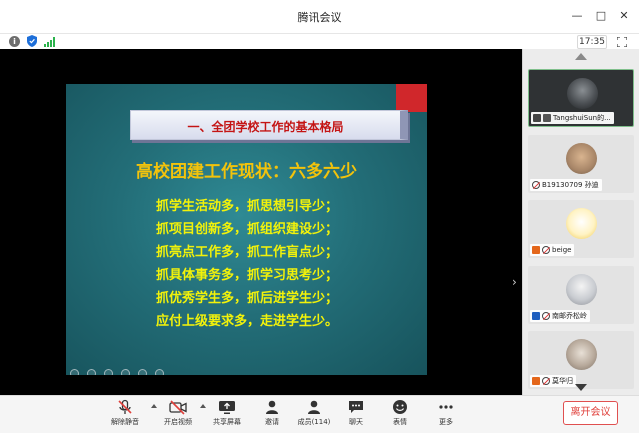  I want to click on participant-name: 南邮乔松岭, so click(569, 316).